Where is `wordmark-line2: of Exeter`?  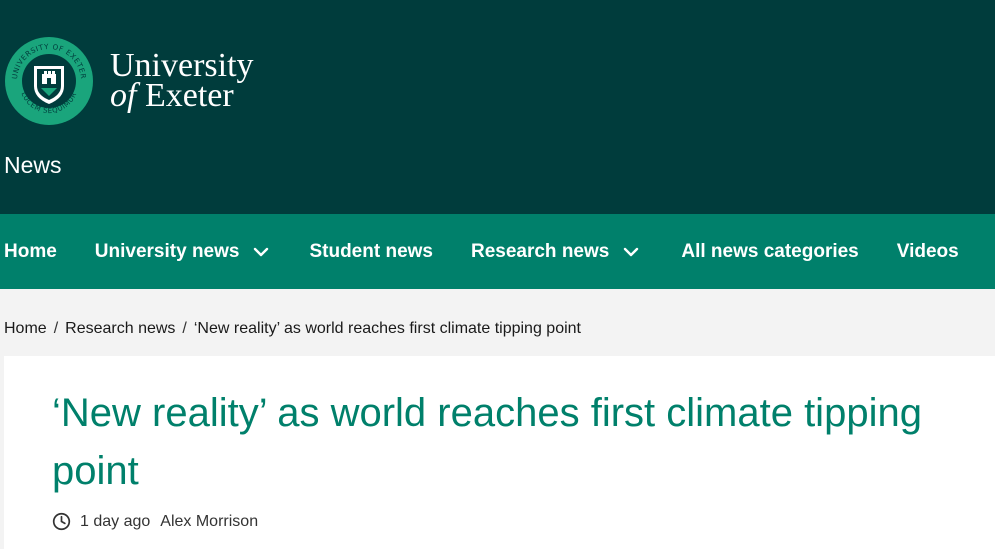
wordmark-line2: of Exeter is located at coordinates (182, 96).